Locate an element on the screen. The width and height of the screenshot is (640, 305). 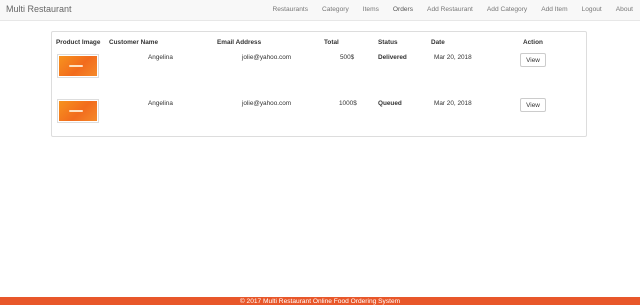
nav-item-orders: Orders is located at coordinates (403, 10).